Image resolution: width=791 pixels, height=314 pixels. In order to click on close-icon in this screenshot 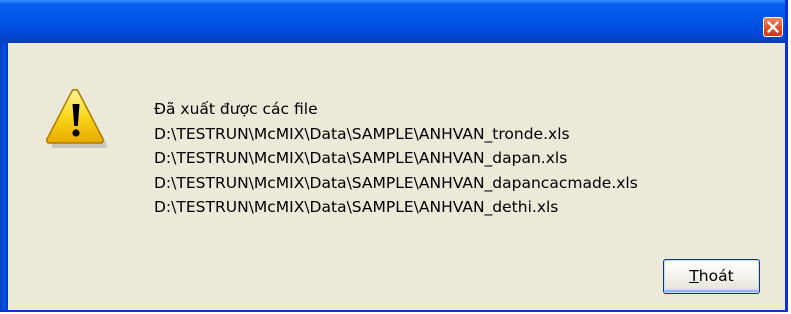, I will do `click(773, 27)`.